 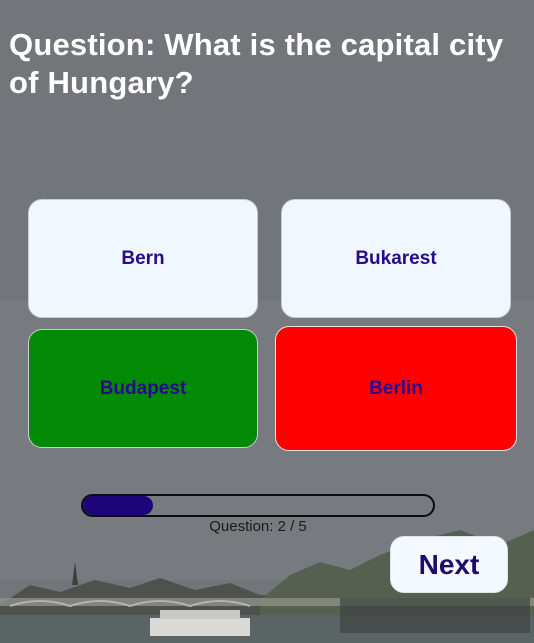 What do you see at coordinates (449, 564) in the screenshot?
I see `next-button: Next` at bounding box center [449, 564].